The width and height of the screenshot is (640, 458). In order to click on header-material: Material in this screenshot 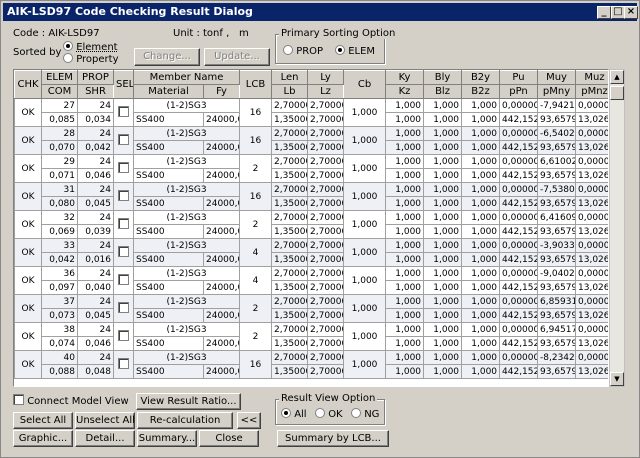, I will do `click(168, 91)`.